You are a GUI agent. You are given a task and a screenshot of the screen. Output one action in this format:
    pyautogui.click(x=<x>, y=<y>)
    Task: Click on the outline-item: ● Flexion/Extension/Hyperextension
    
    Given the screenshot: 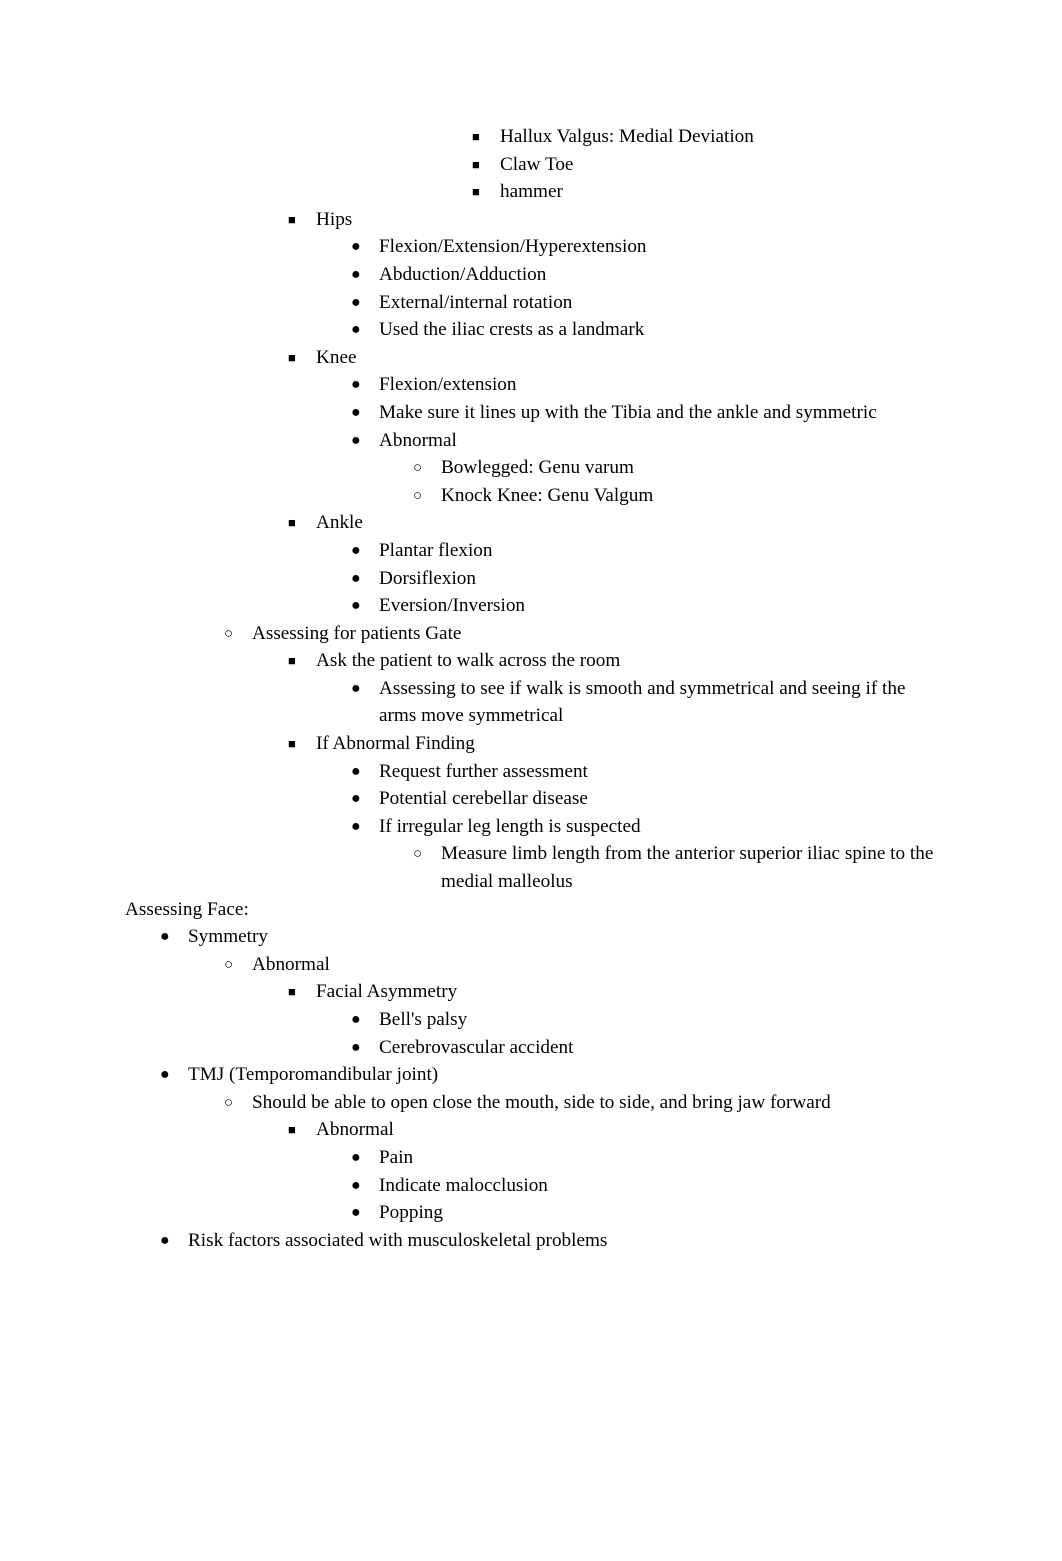 What is the action you would take?
    pyautogui.click(x=645, y=247)
    